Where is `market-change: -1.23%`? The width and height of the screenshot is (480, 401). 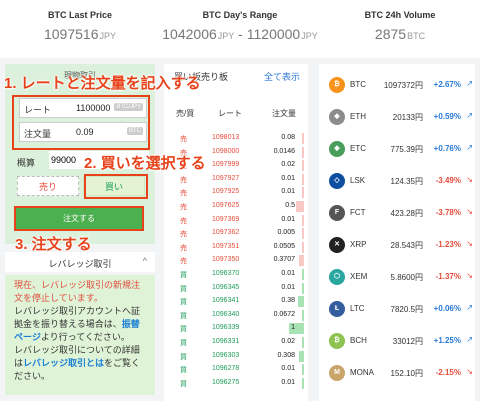
market-change: -1.23% is located at coordinates (448, 244).